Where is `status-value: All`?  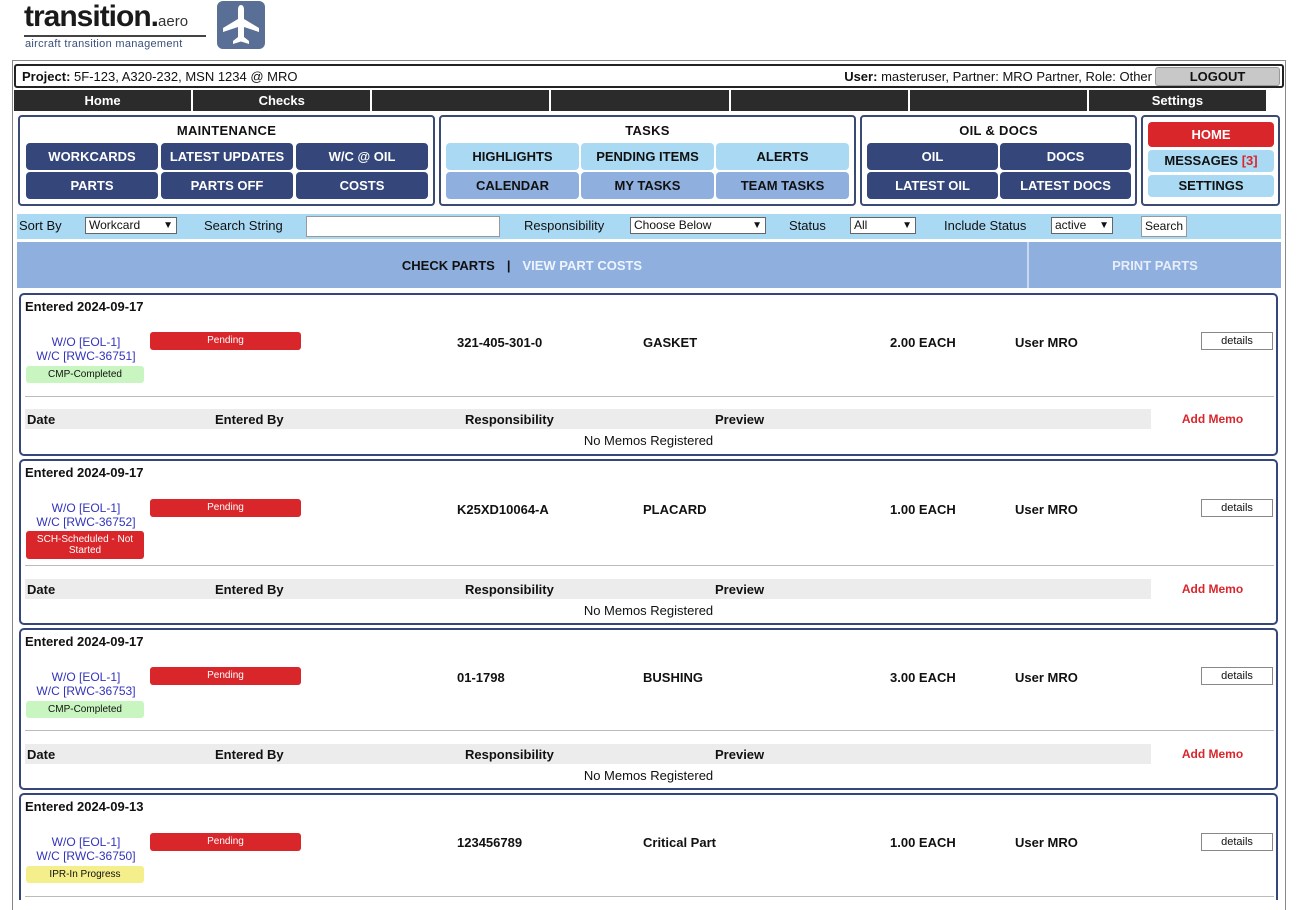
status-value: All is located at coordinates (861, 225).